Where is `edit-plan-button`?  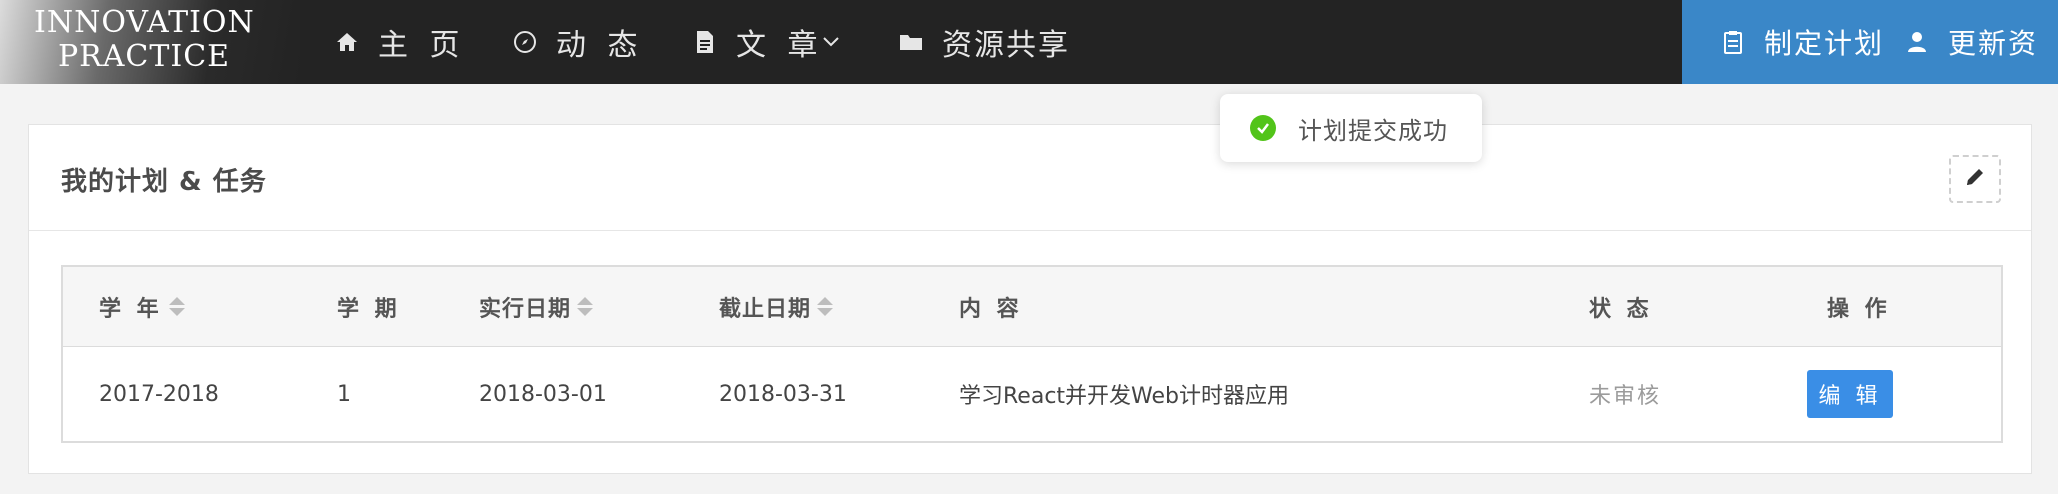
edit-plan-button is located at coordinates (1975, 179).